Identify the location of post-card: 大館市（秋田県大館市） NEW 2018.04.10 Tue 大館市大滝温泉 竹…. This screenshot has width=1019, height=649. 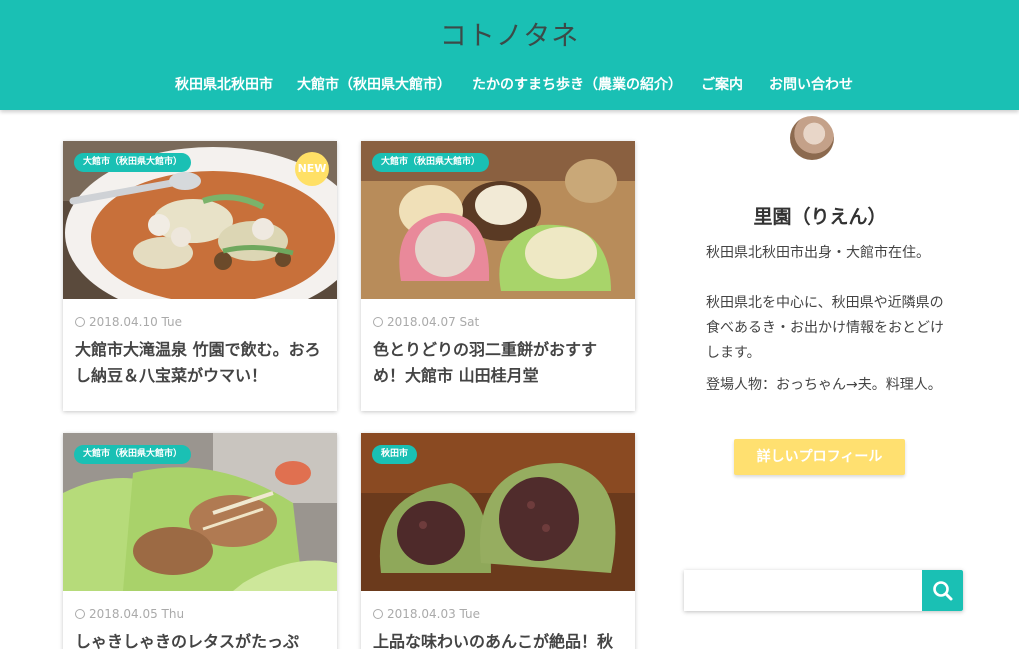
(200, 276).